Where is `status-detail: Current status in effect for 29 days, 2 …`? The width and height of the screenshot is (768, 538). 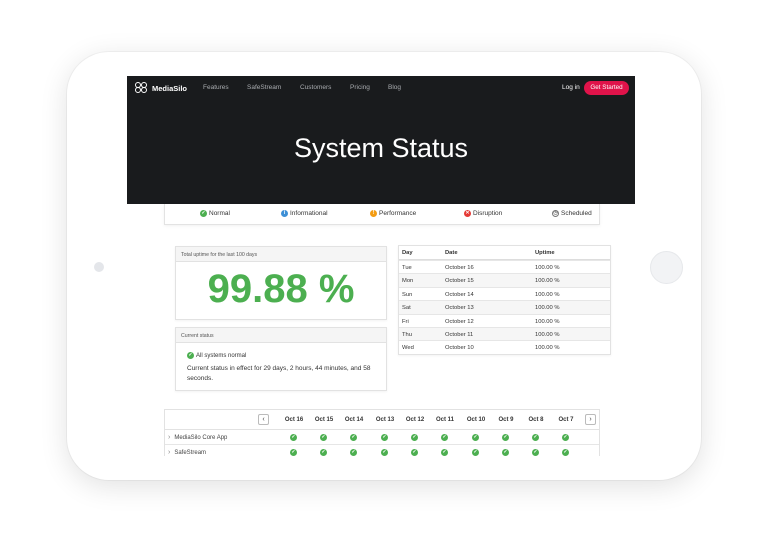
status-detail: Current status in effect for 29 days, 2 … is located at coordinates (279, 373).